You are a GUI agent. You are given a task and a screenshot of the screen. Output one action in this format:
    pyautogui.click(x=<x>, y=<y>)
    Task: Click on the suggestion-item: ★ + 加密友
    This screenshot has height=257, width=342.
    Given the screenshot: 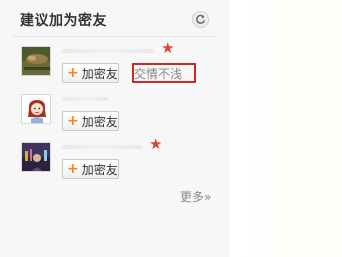 What is the action you would take?
    pyautogui.click(x=115, y=163)
    